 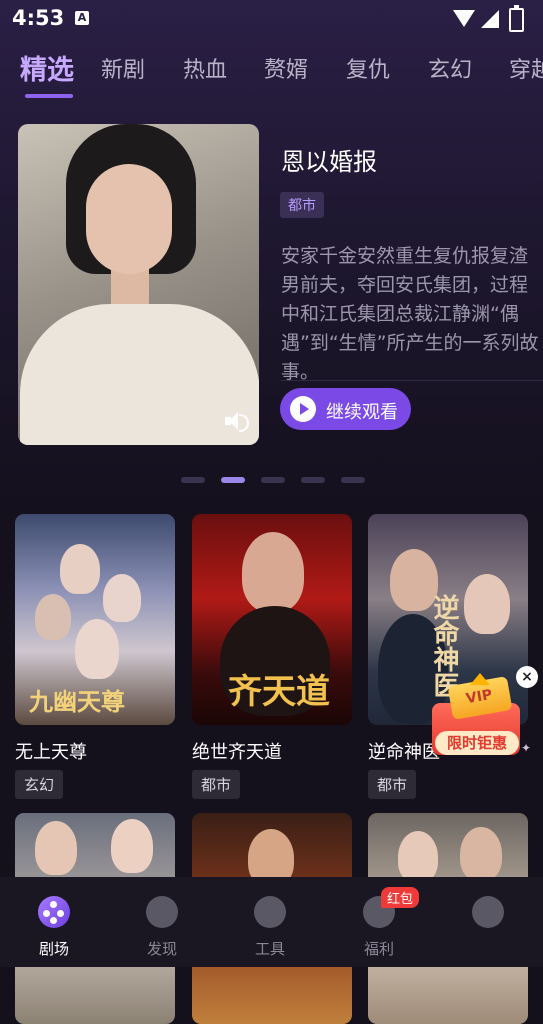 I want to click on tab-action: 热血, so click(x=205, y=68).